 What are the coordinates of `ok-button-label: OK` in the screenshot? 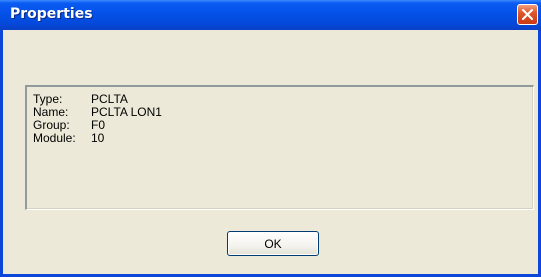 It's located at (273, 244).